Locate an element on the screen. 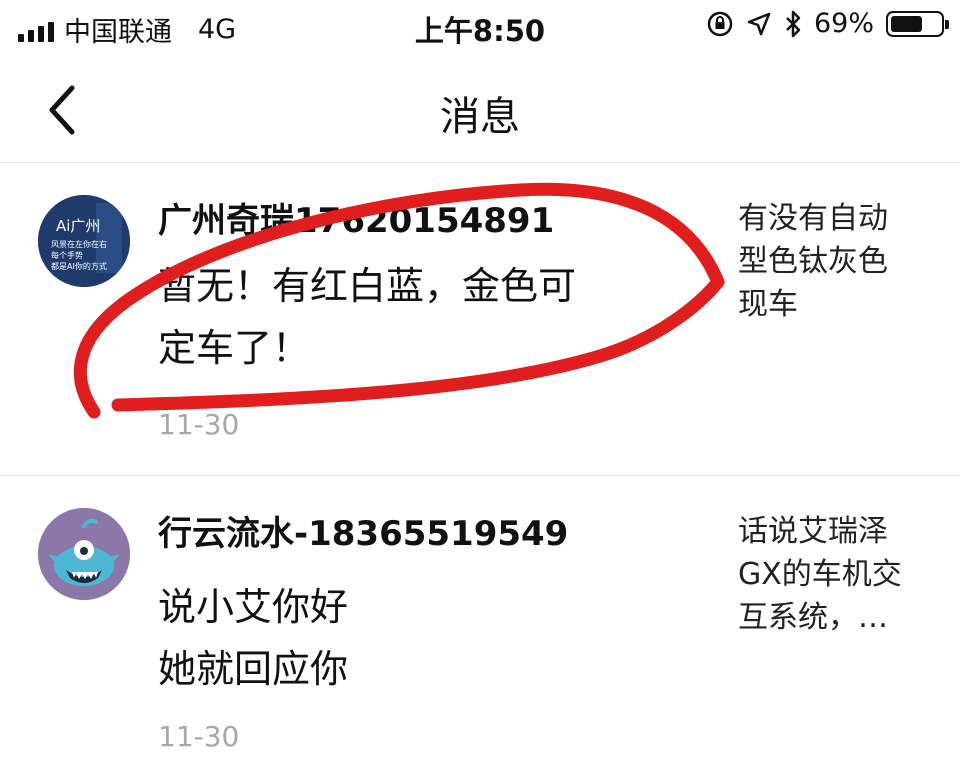  preview-line: 型色钛灰色 is located at coordinates (813, 261).